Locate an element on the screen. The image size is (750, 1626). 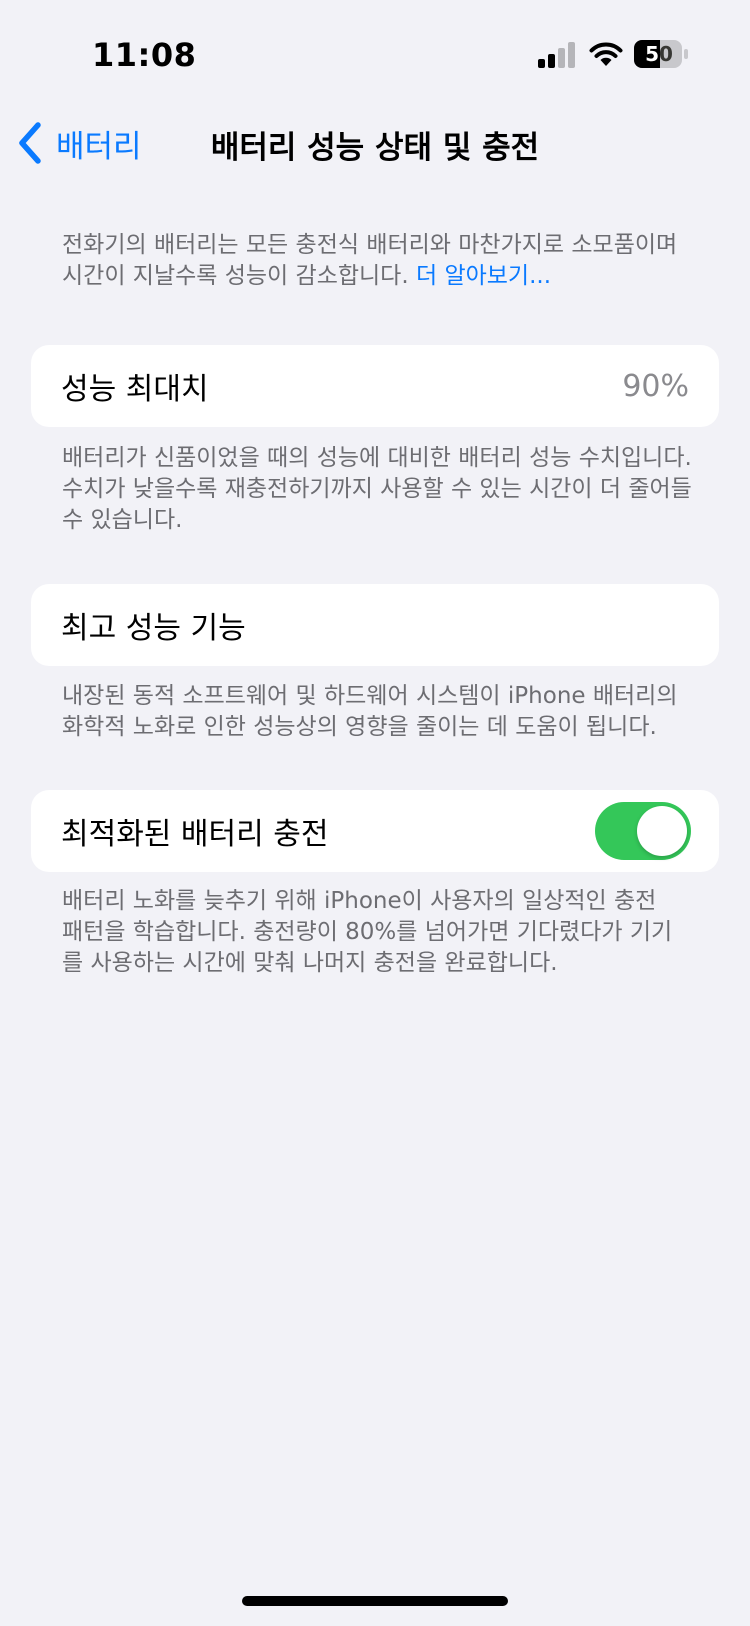
back-button: 배터리 is located at coordinates (78, 143).